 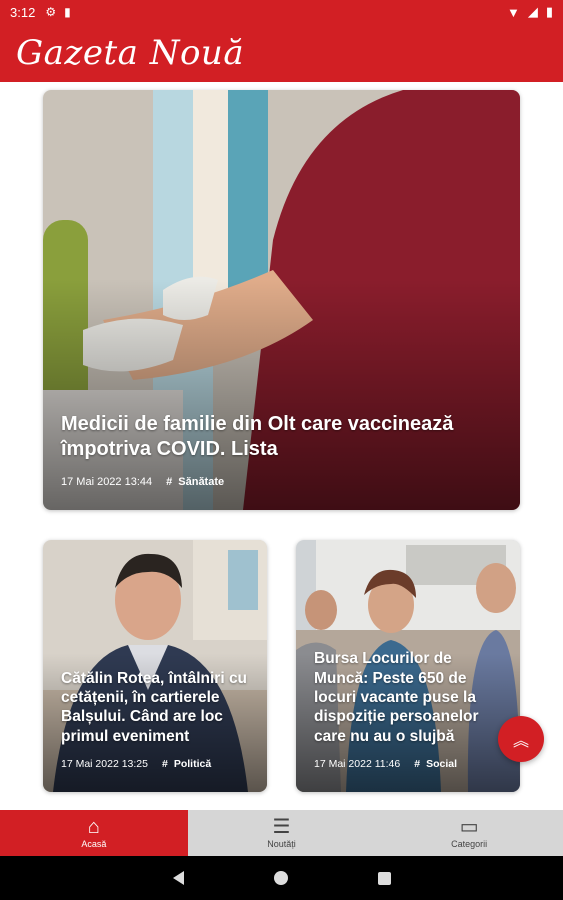 I want to click on article-category: # Politică, so click(x=186, y=764).